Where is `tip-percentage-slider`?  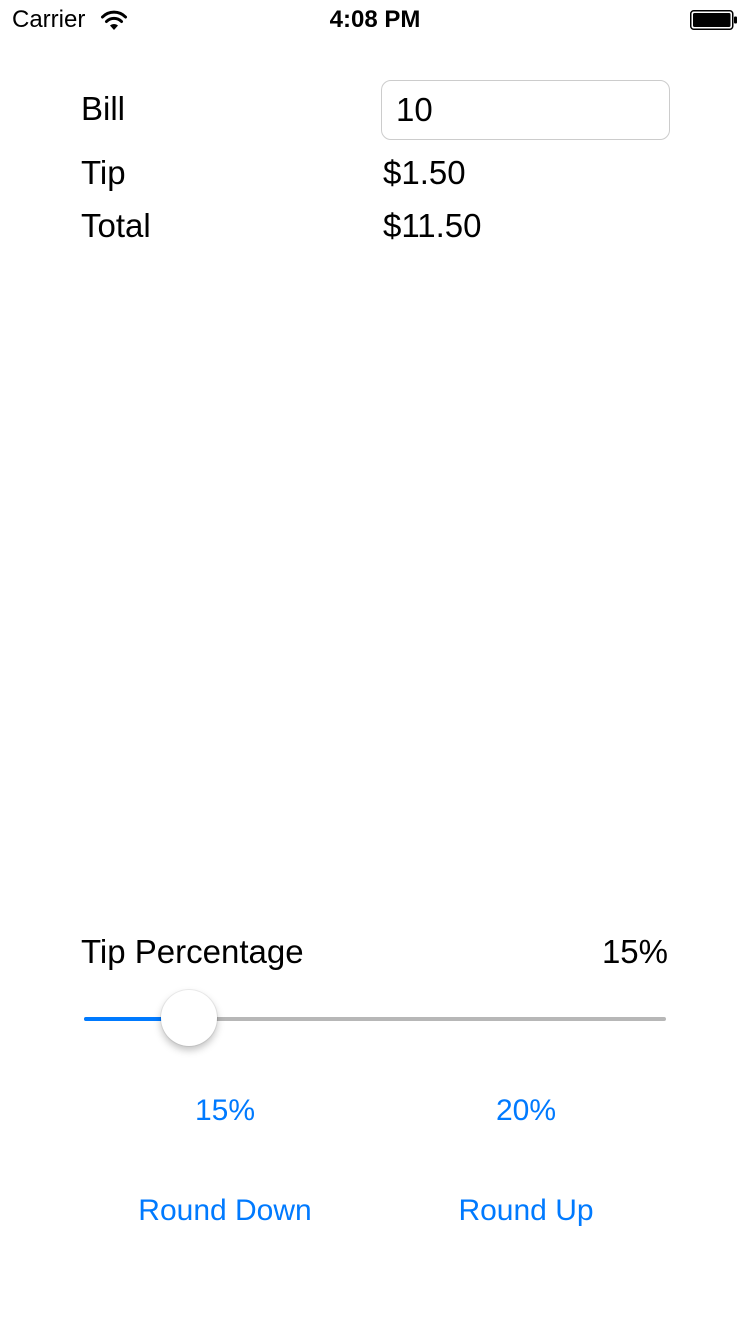
tip-percentage-slider is located at coordinates (375, 1019).